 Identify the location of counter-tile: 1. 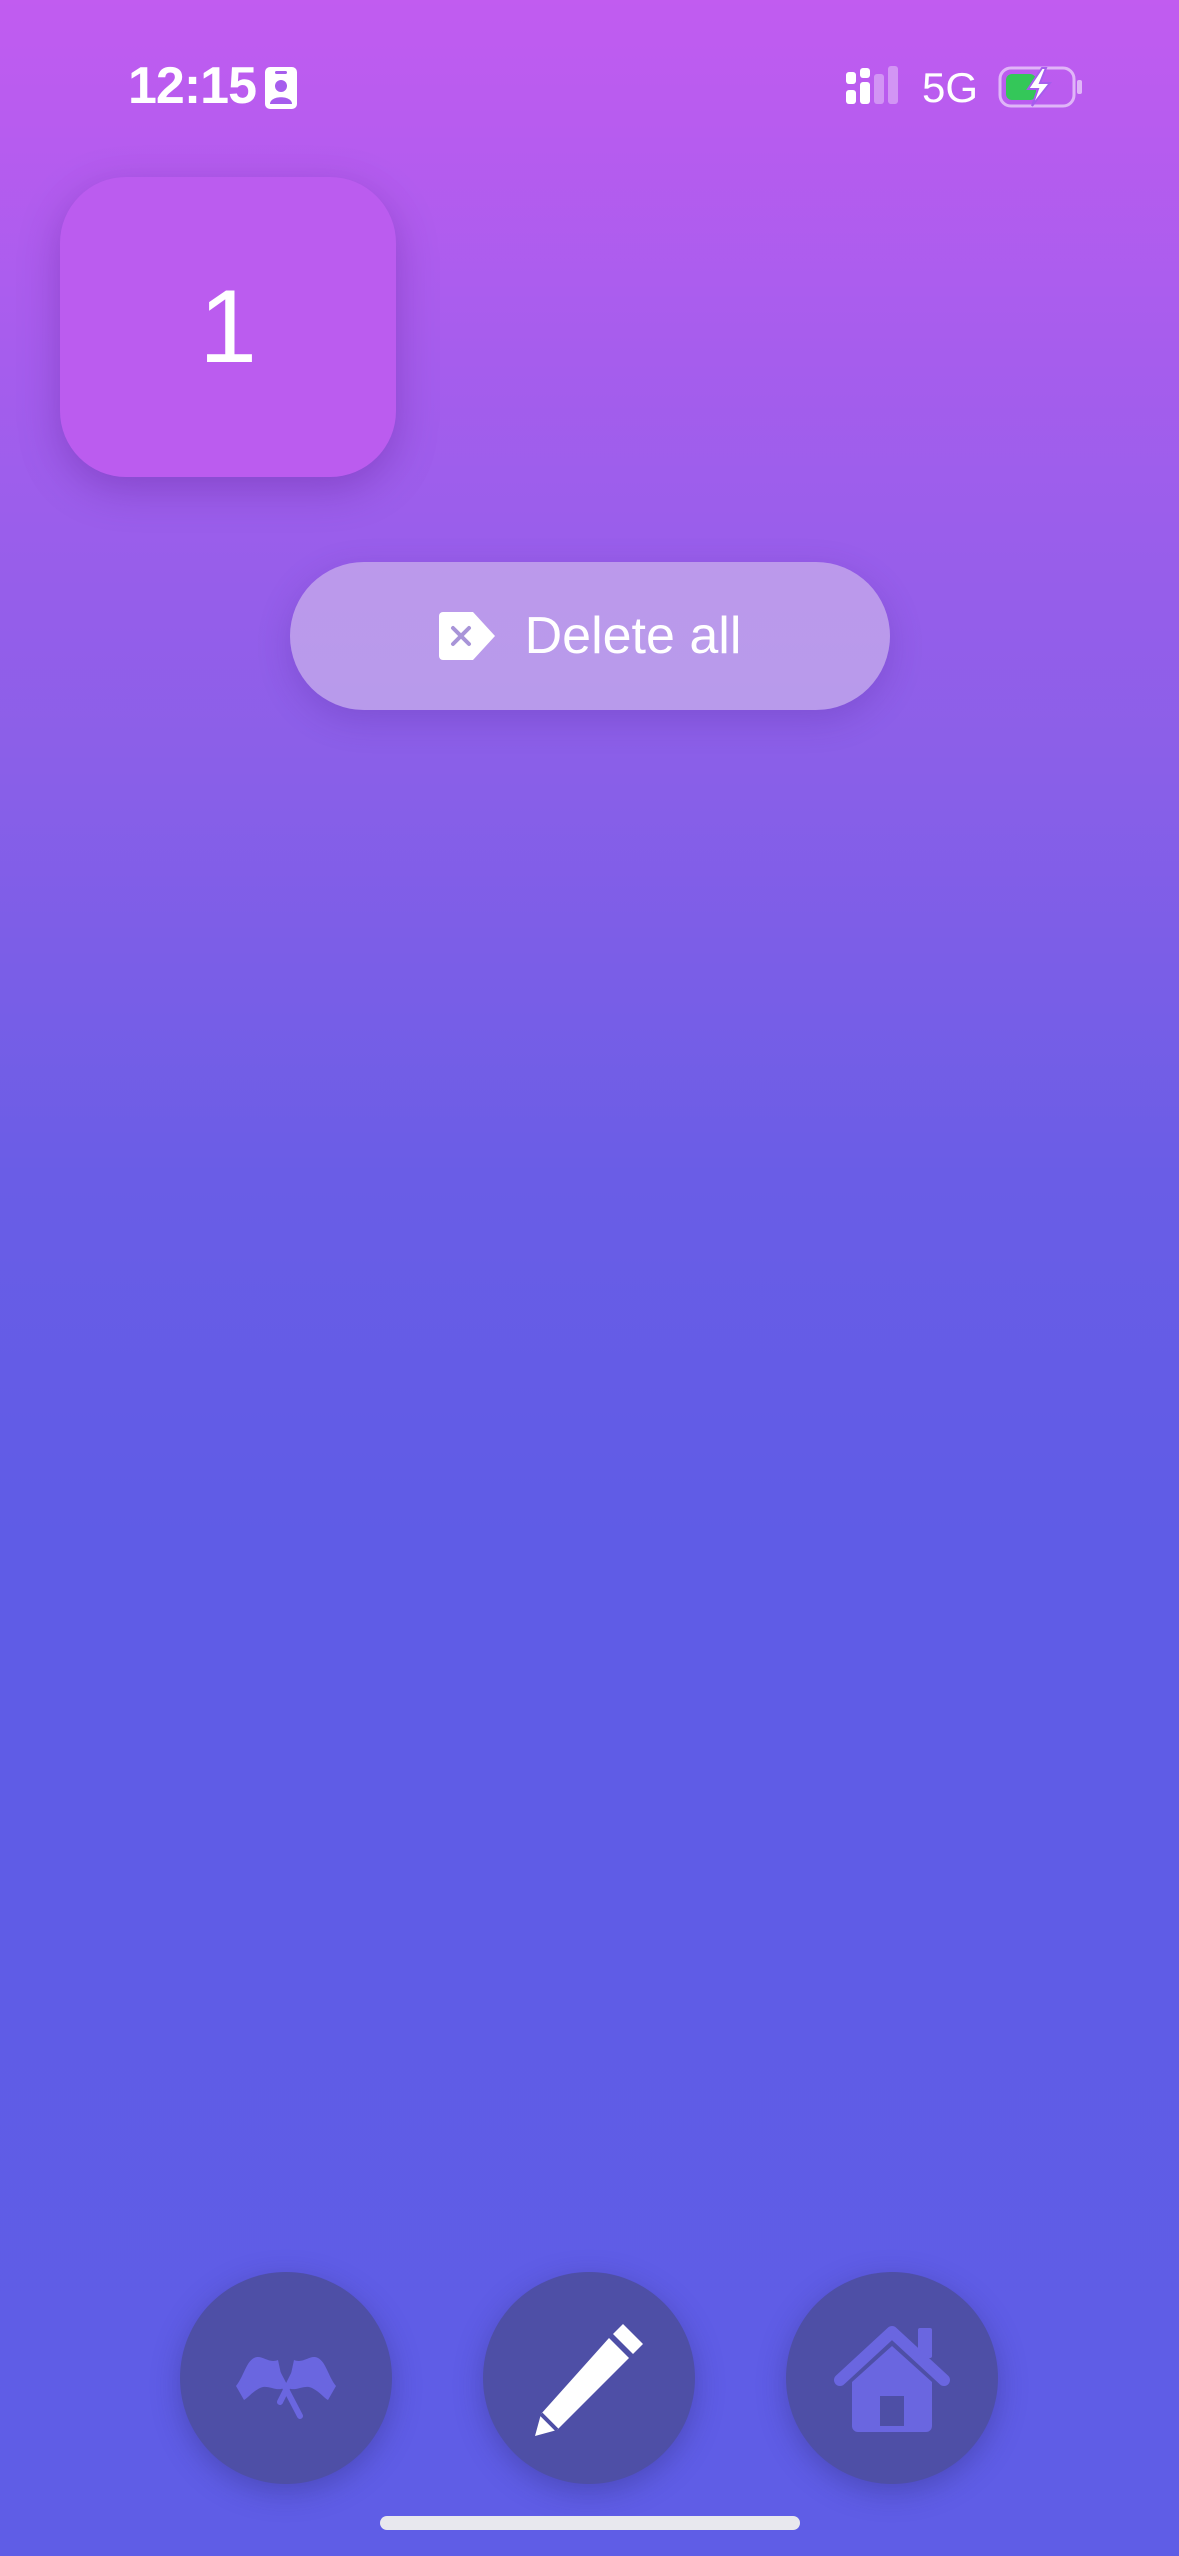
(228, 327).